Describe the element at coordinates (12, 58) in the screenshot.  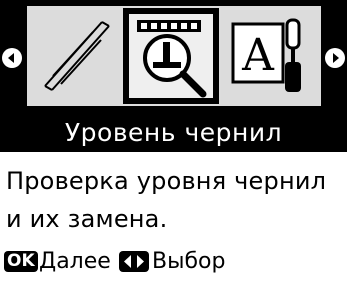
I see `scroll-left-arrow` at that location.